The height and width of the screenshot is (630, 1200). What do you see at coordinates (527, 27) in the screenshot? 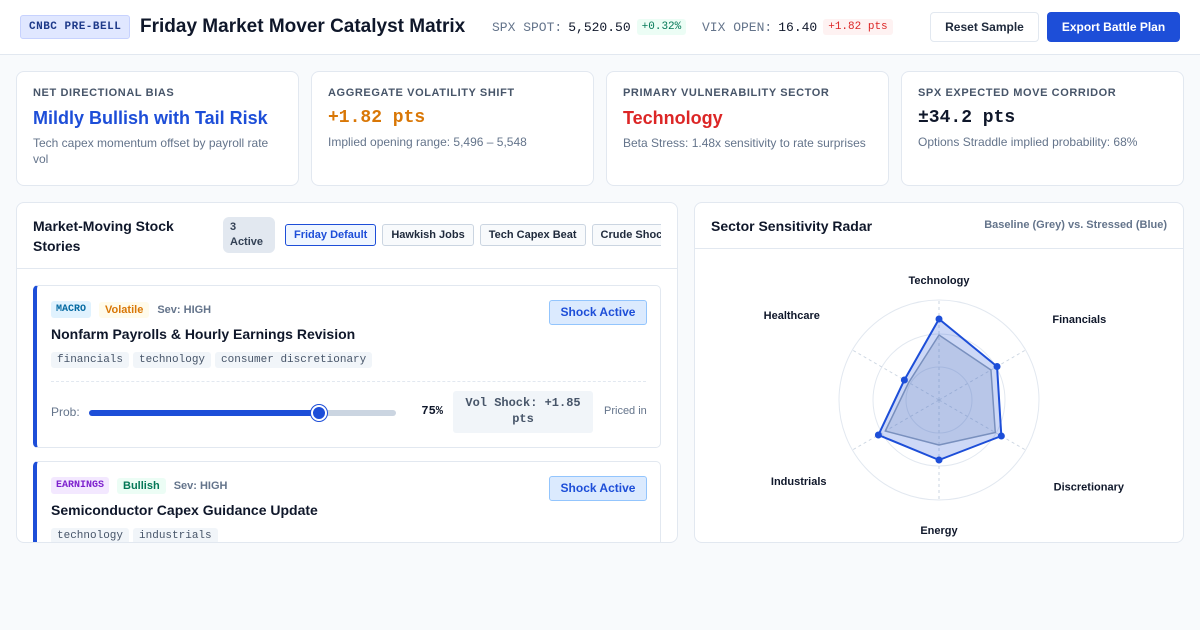
I see `spx-label: SPX SPOT:` at bounding box center [527, 27].